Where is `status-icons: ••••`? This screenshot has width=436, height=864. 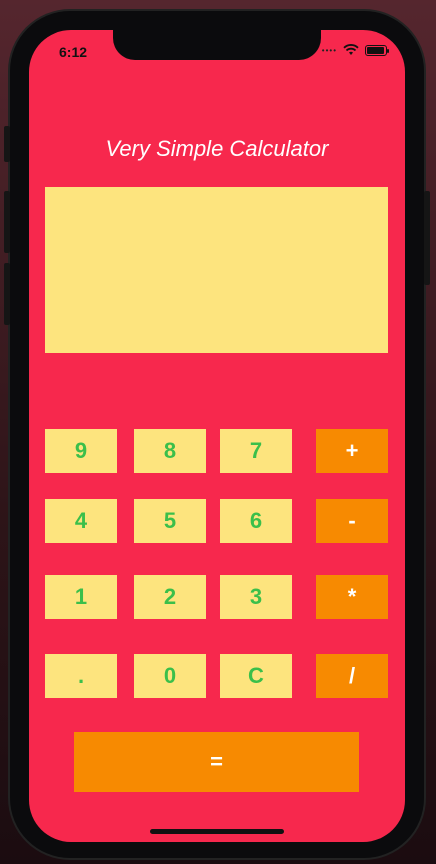 status-icons: •••• is located at coordinates (355, 50).